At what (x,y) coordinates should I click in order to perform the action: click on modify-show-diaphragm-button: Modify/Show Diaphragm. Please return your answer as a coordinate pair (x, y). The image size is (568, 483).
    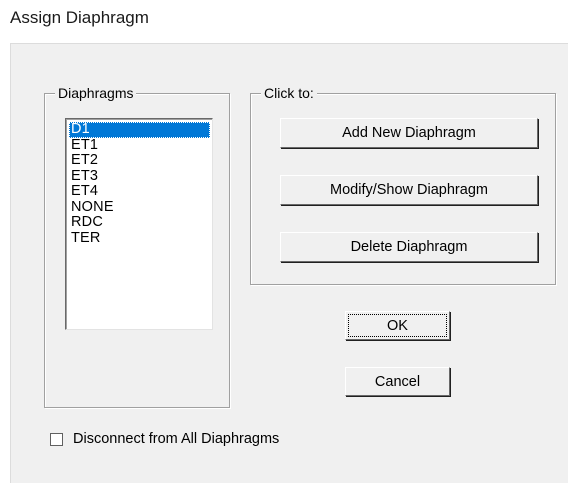
    Looking at the image, I should click on (409, 190).